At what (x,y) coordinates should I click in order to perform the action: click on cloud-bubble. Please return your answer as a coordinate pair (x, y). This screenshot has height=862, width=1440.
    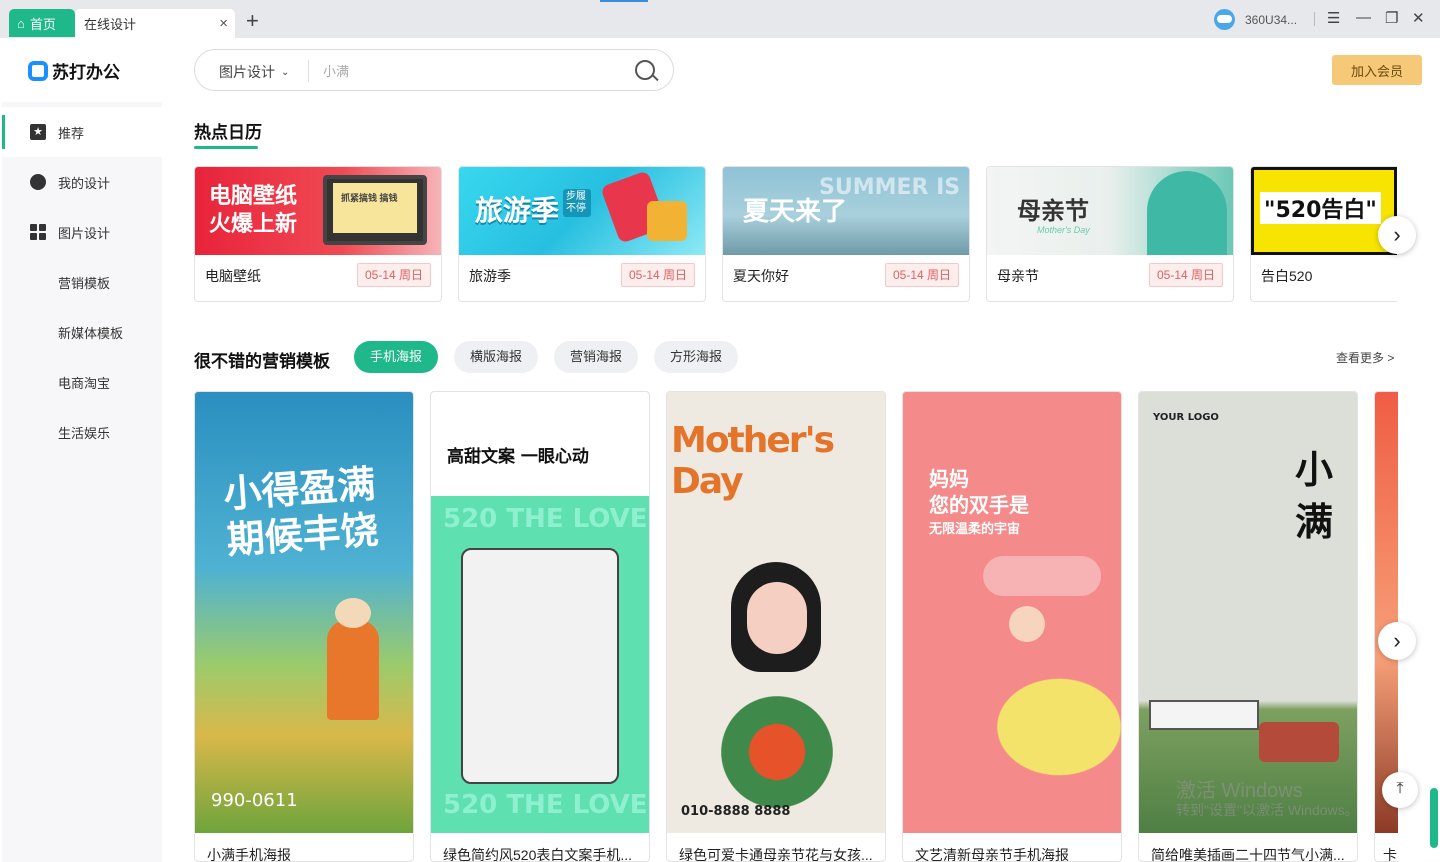
    Looking at the image, I should click on (1042, 576).